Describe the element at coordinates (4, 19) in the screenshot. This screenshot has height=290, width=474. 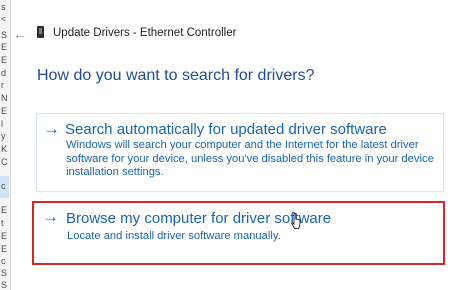
I see `strip-fragment: <` at that location.